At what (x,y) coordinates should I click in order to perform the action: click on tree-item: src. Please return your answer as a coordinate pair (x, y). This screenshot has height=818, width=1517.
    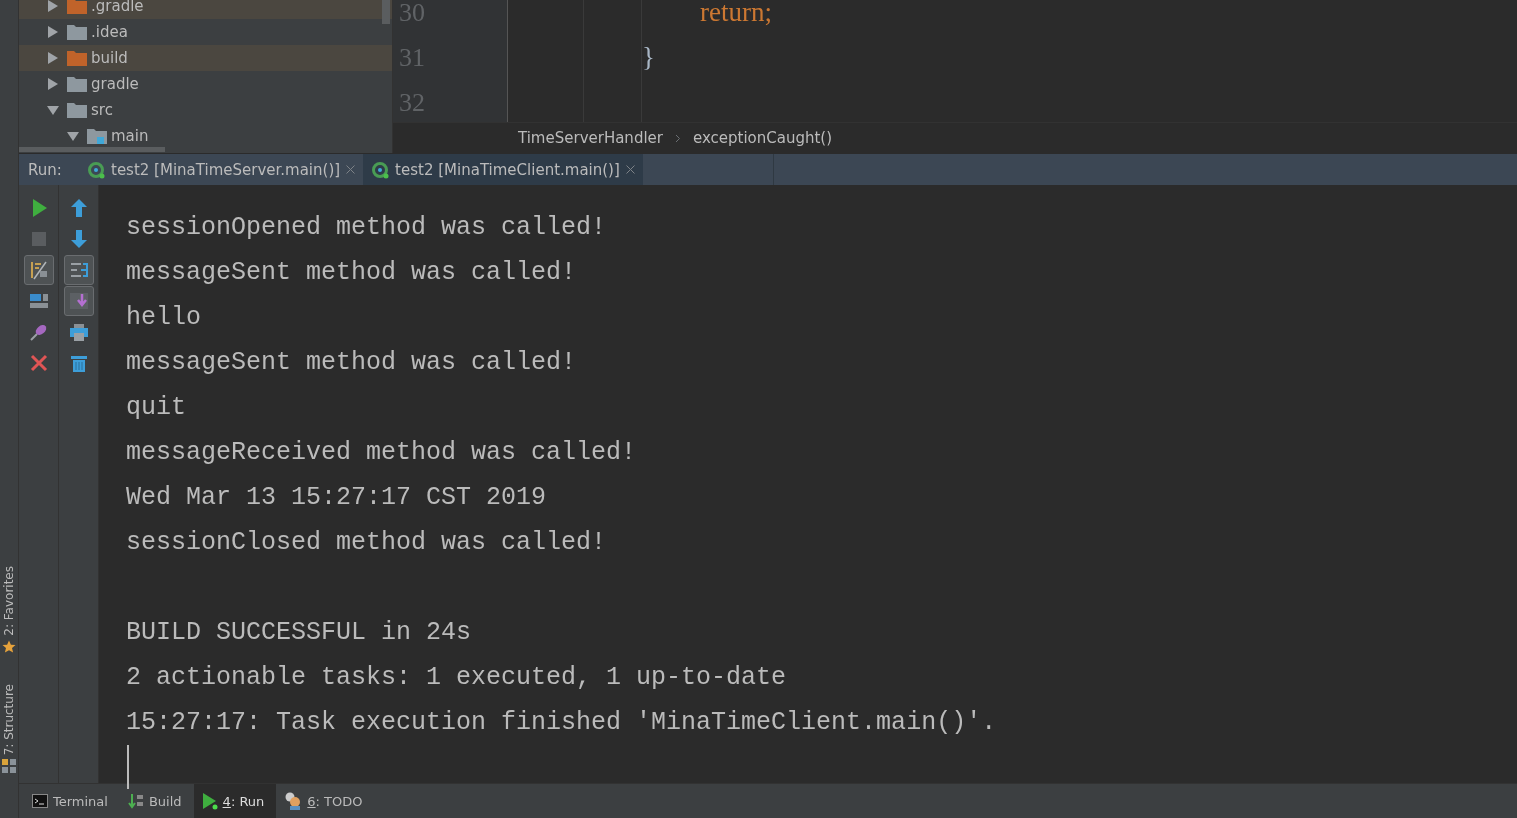
    Looking at the image, I should click on (205, 110).